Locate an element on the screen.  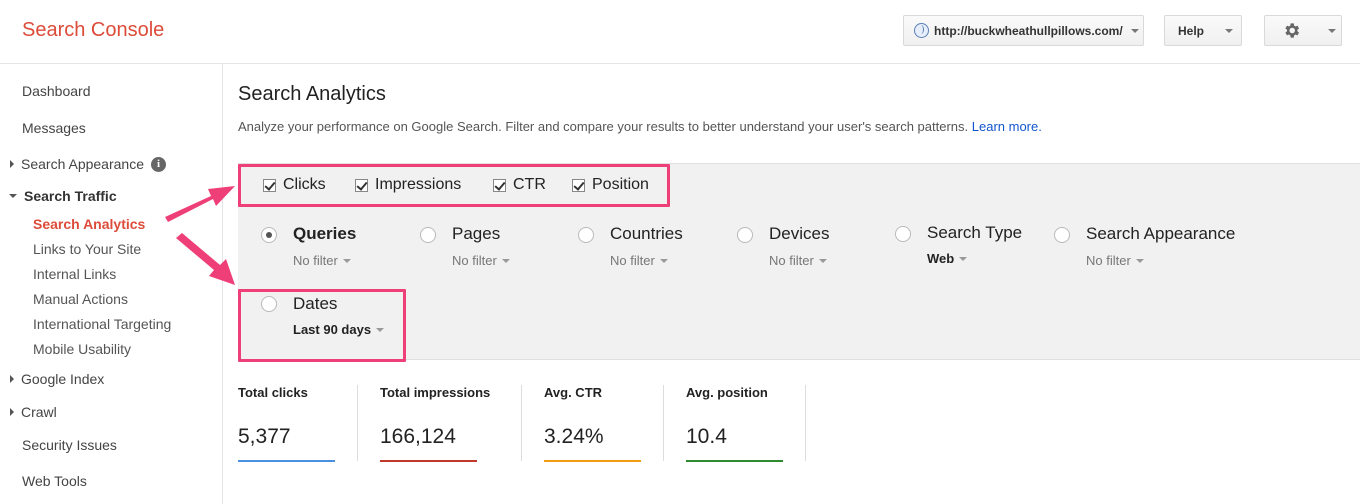
stat-label: Total clicks is located at coordinates (273, 392).